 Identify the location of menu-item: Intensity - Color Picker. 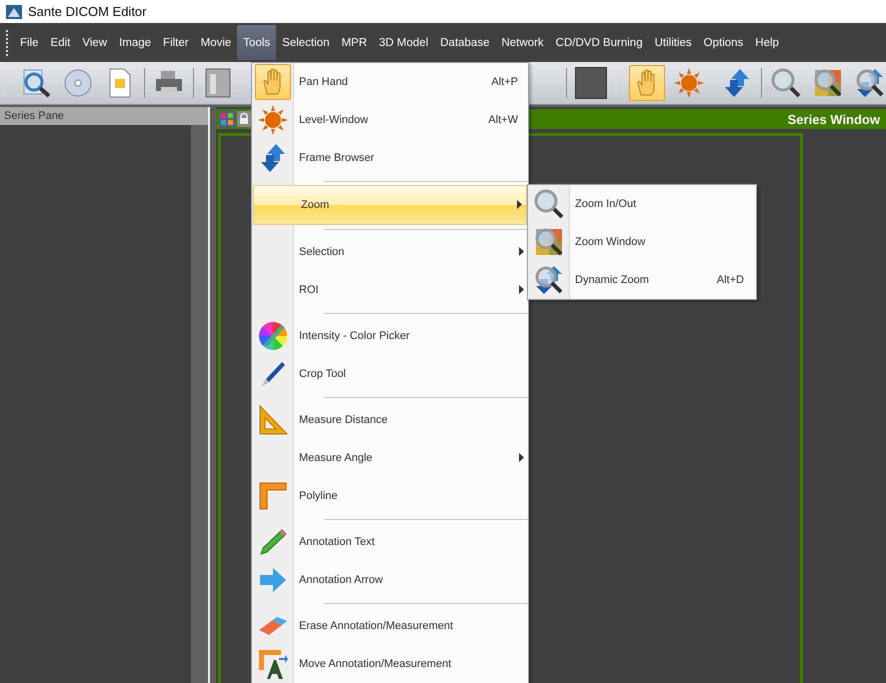
(390, 336).